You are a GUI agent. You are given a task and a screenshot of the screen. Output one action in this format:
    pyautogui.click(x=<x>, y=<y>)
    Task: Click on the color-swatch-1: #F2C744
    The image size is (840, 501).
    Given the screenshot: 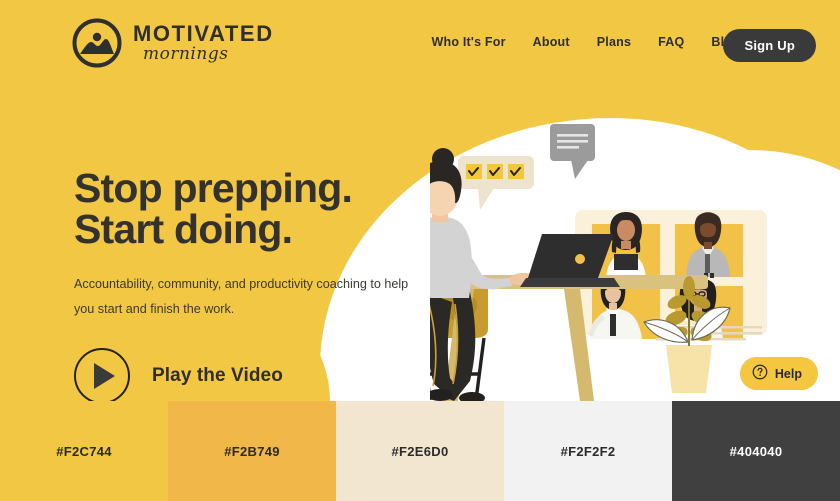 What is the action you would take?
    pyautogui.click(x=84, y=451)
    